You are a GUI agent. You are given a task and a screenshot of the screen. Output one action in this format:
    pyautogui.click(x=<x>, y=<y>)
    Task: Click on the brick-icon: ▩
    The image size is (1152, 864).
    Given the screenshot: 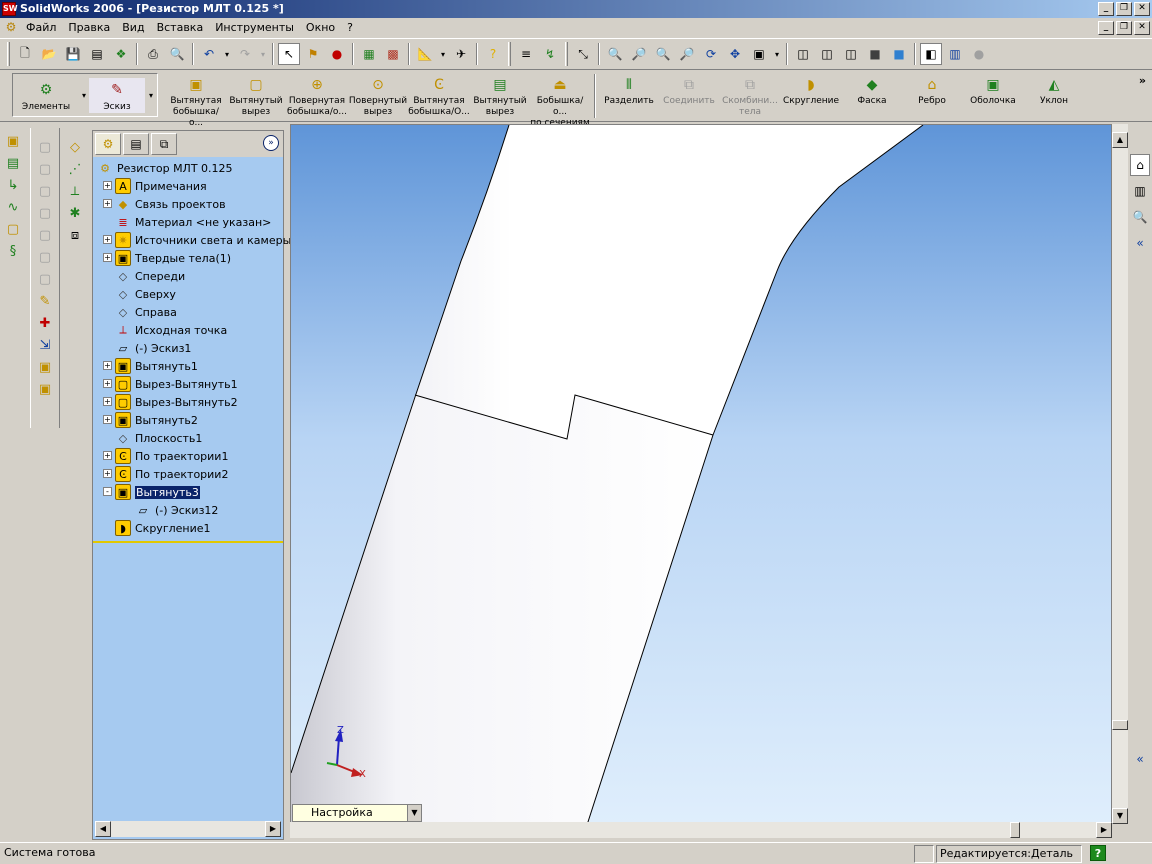 What is the action you would take?
    pyautogui.click(x=393, y=54)
    